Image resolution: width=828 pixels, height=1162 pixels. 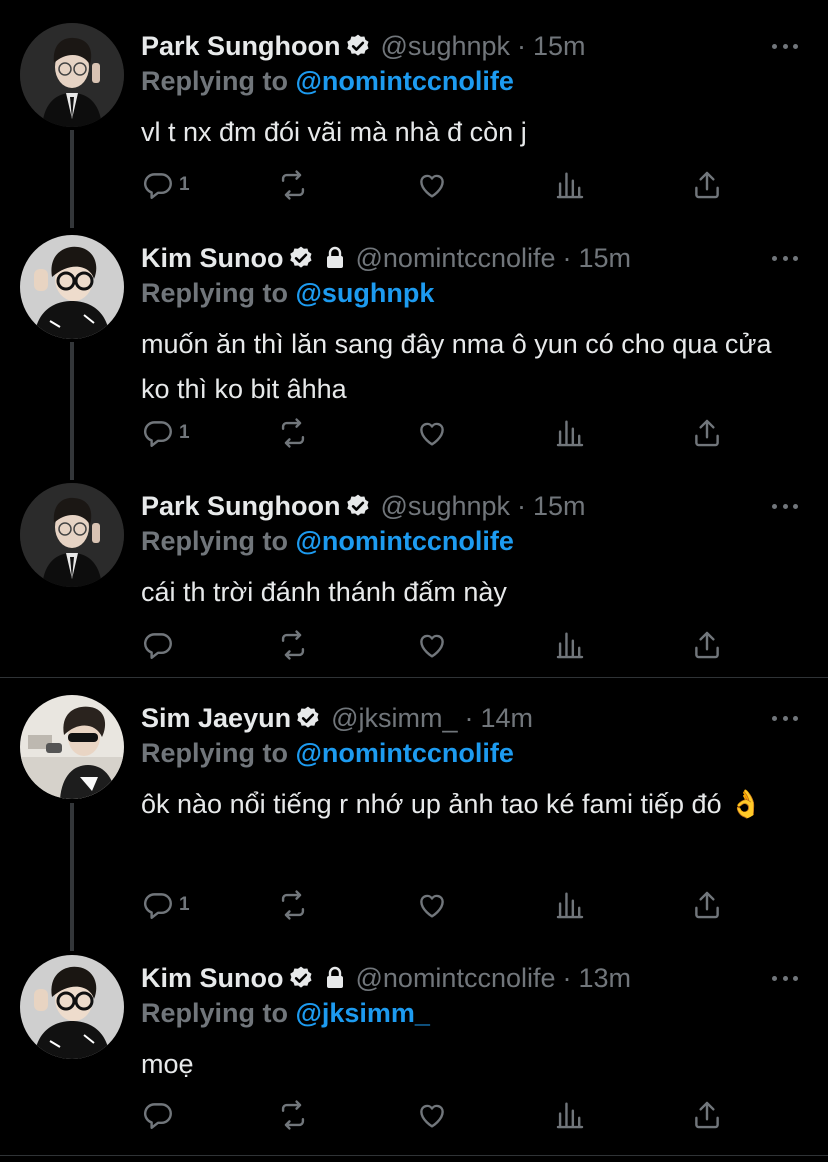 I want to click on mention-link: @jksimm_, so click(x=363, y=1013).